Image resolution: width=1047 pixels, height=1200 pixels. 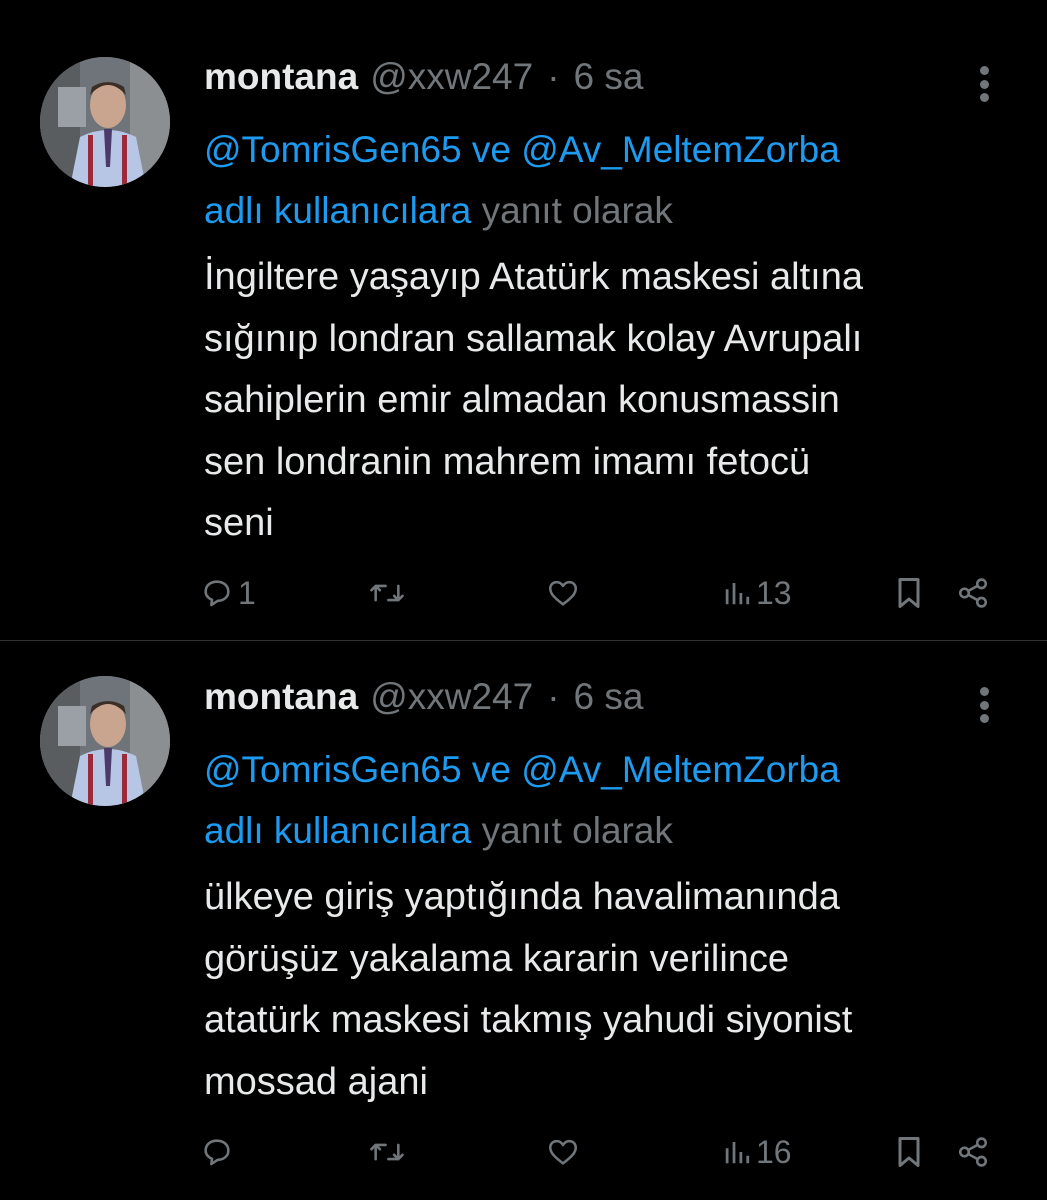 I want to click on tweet-text-line: görüşüz yakalama kararin verilince, so click(x=497, y=958).